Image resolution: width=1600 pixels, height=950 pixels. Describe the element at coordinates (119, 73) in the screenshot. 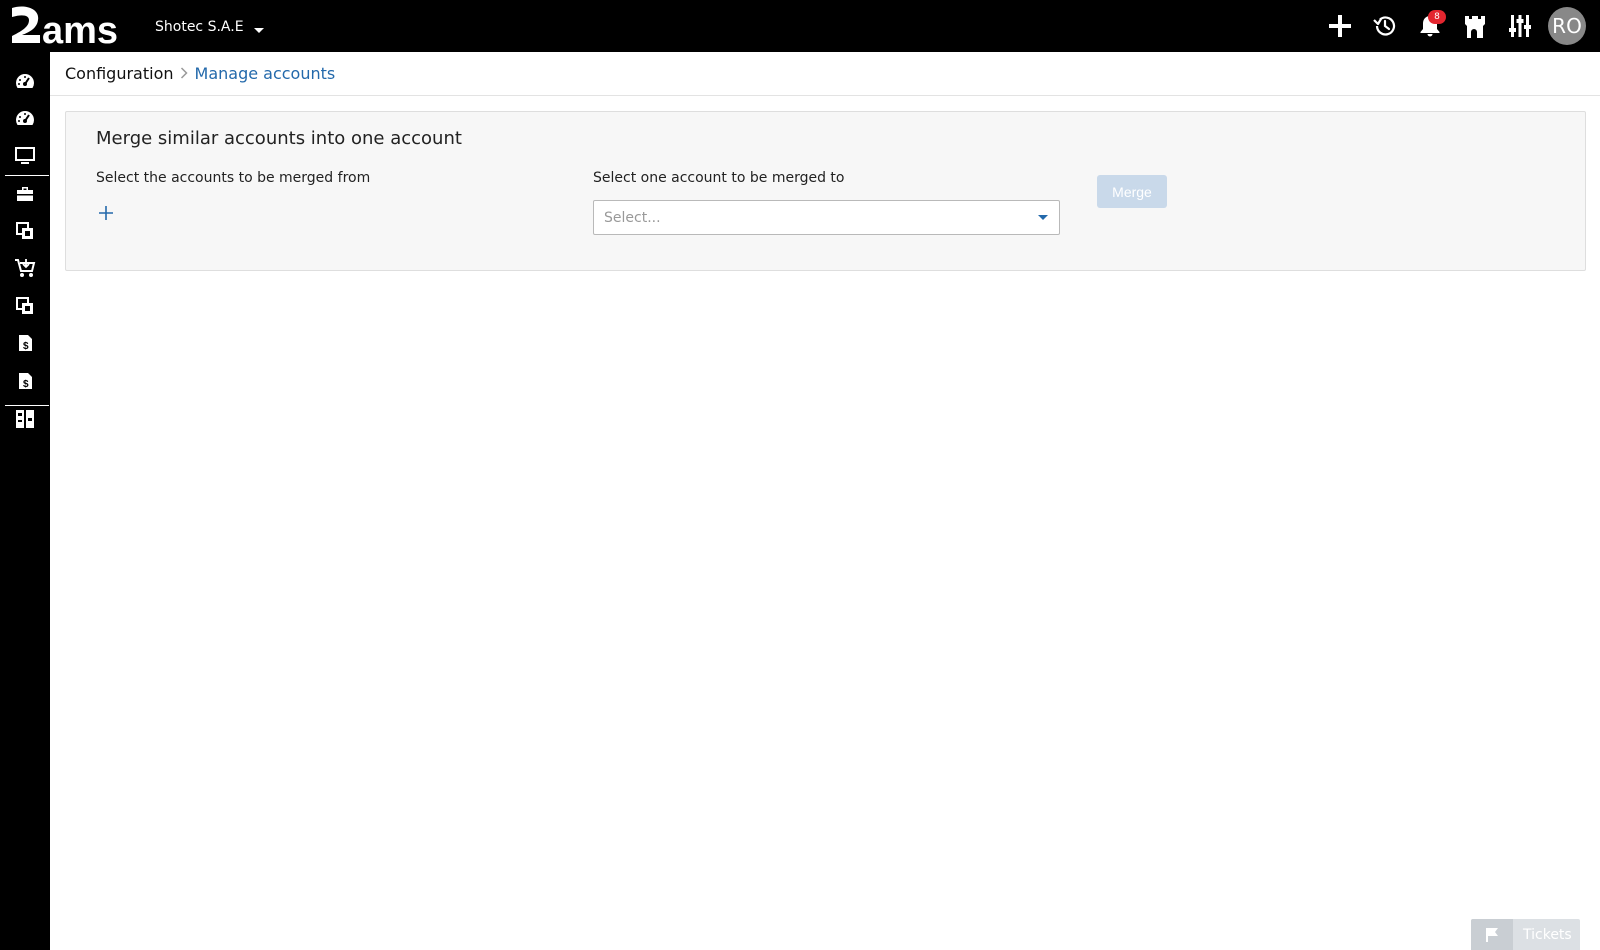

I see `breadcrumb-configuration: Configuration` at that location.